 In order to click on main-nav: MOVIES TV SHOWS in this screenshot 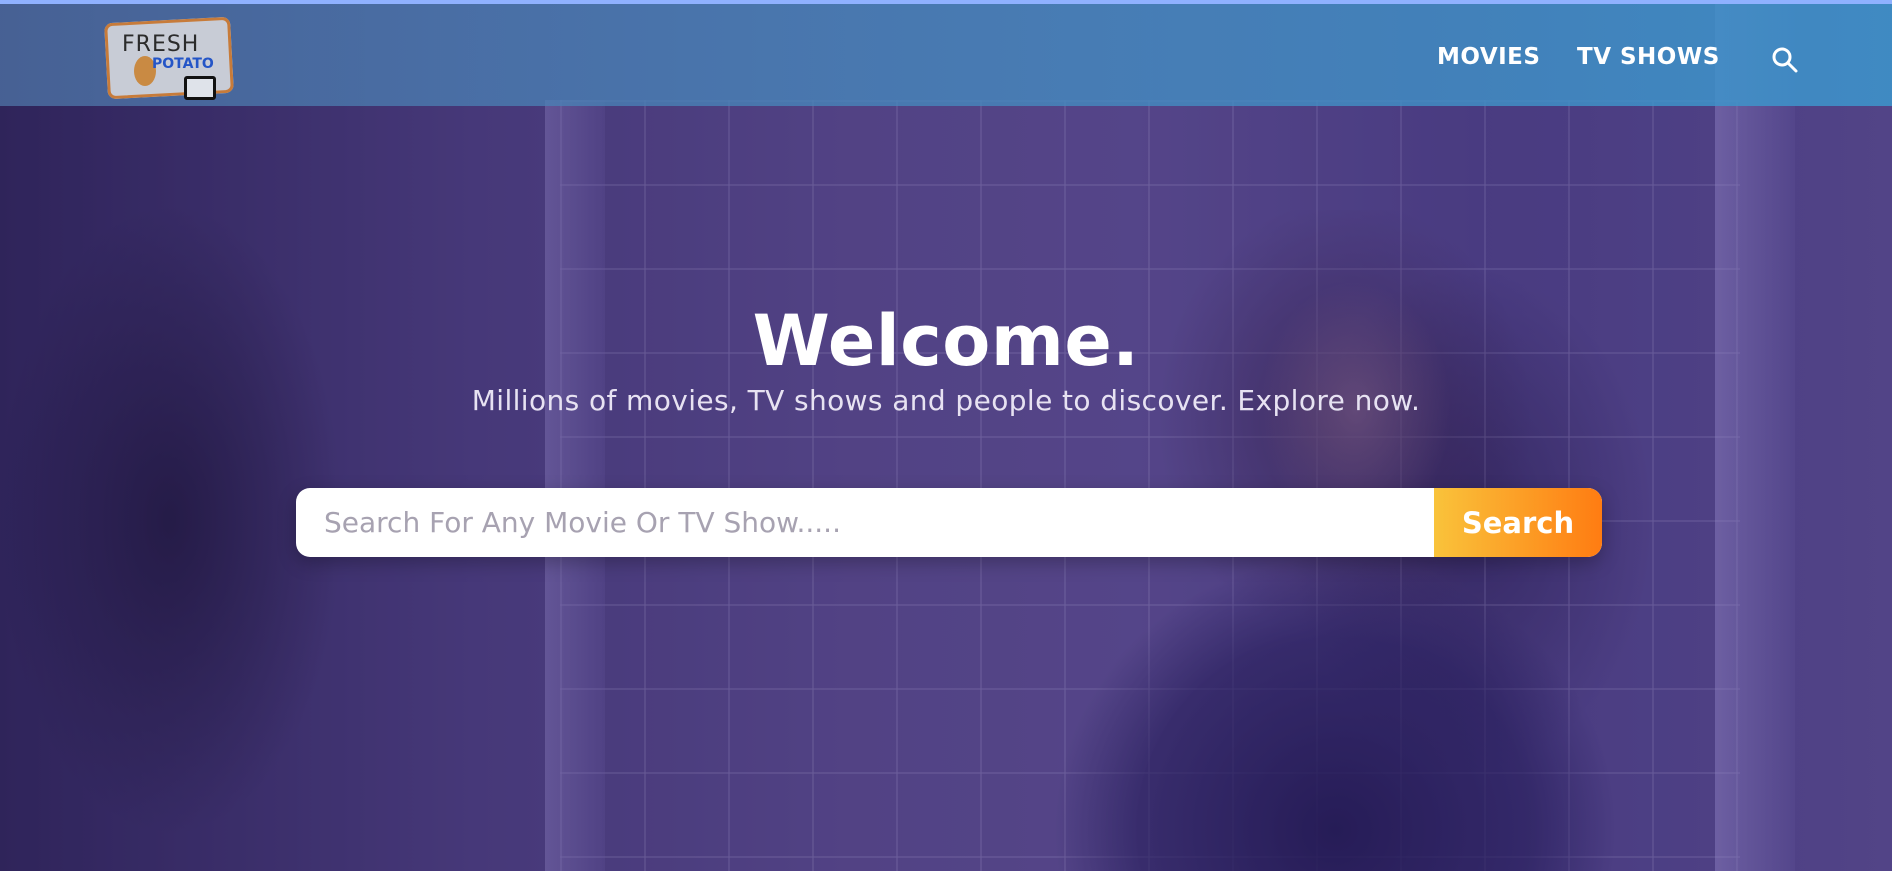, I will do `click(946, 59)`.